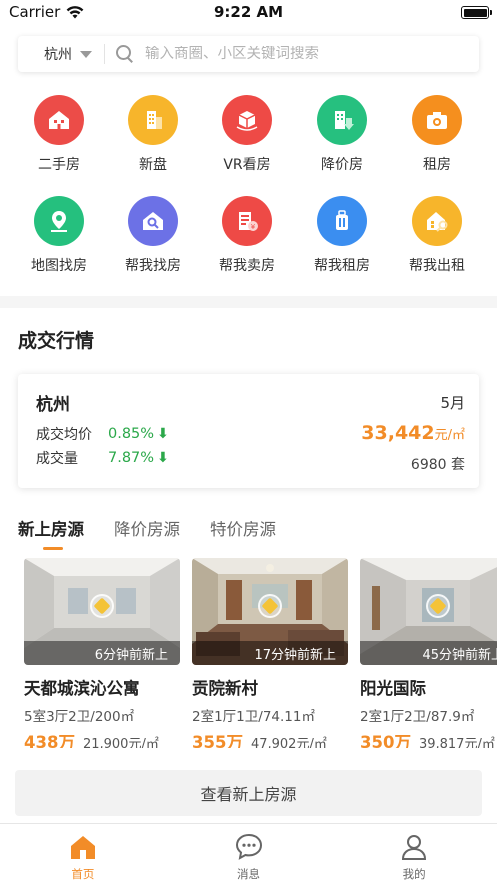  What do you see at coordinates (51, 533) in the screenshot?
I see `tab-new-listings: 新上房源` at bounding box center [51, 533].